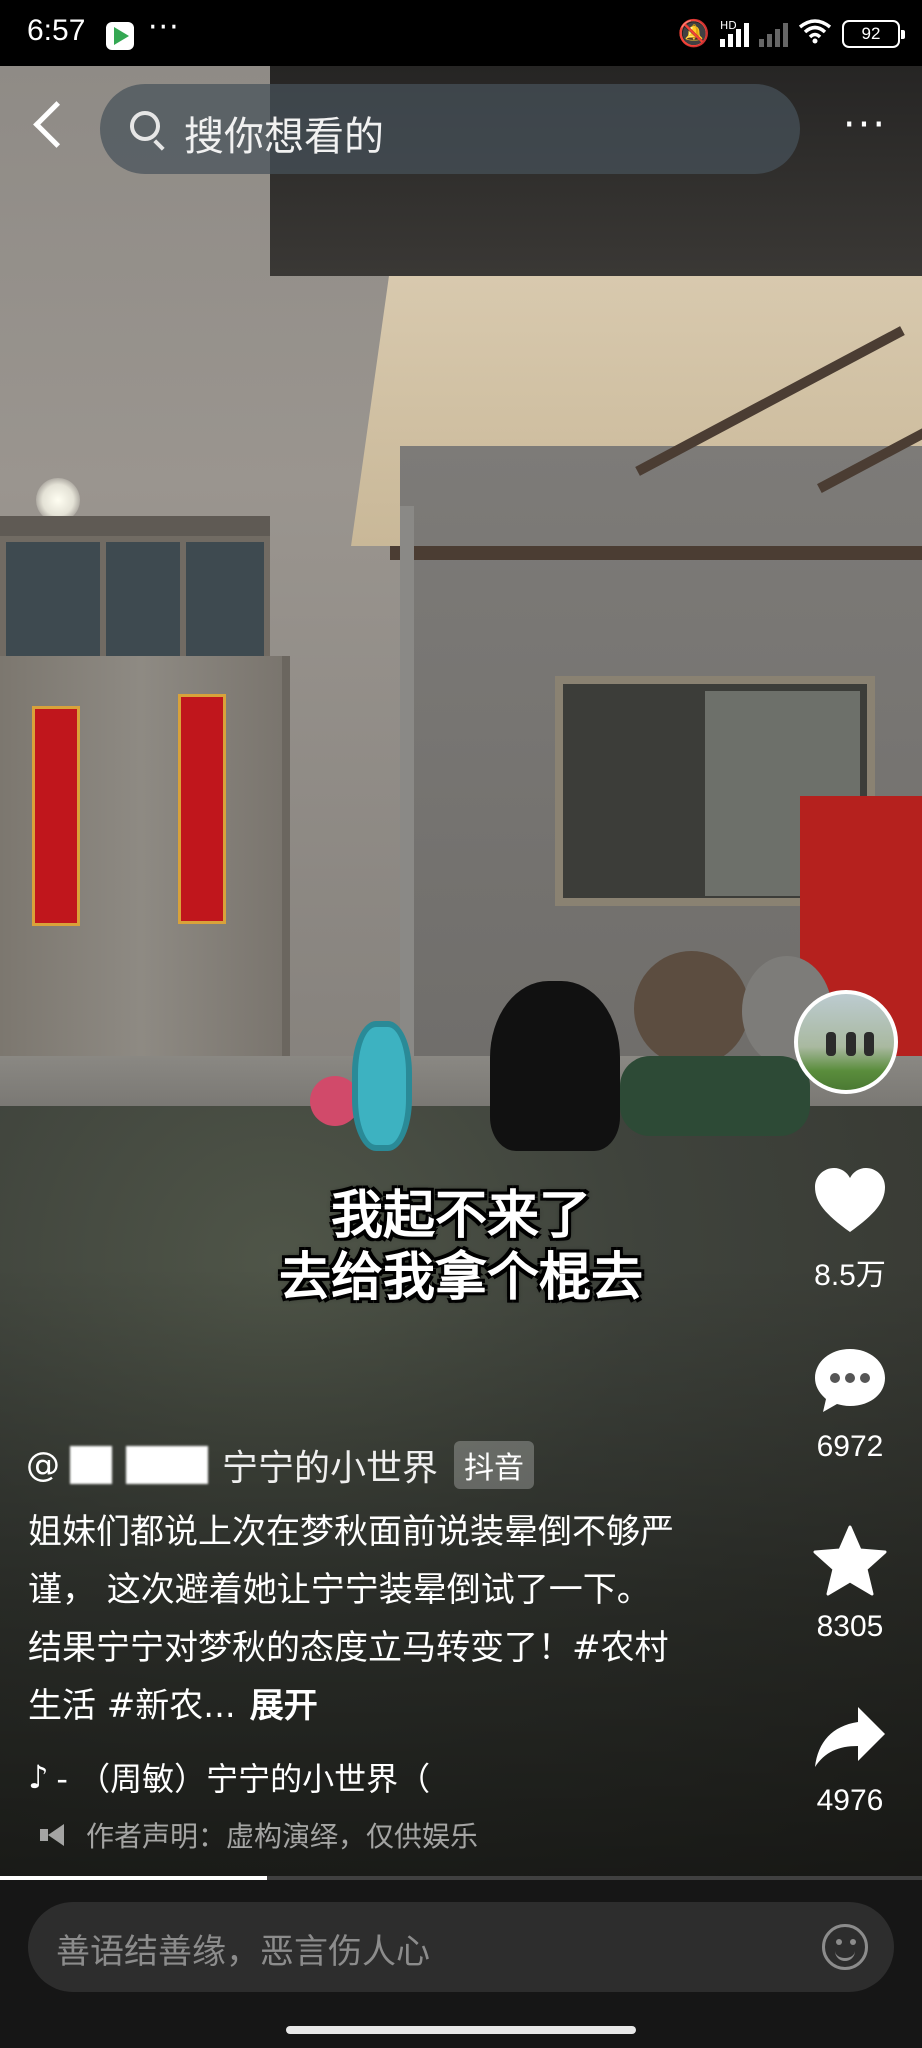  What do you see at coordinates (845, 1947) in the screenshot?
I see `emoji-icon` at bounding box center [845, 1947].